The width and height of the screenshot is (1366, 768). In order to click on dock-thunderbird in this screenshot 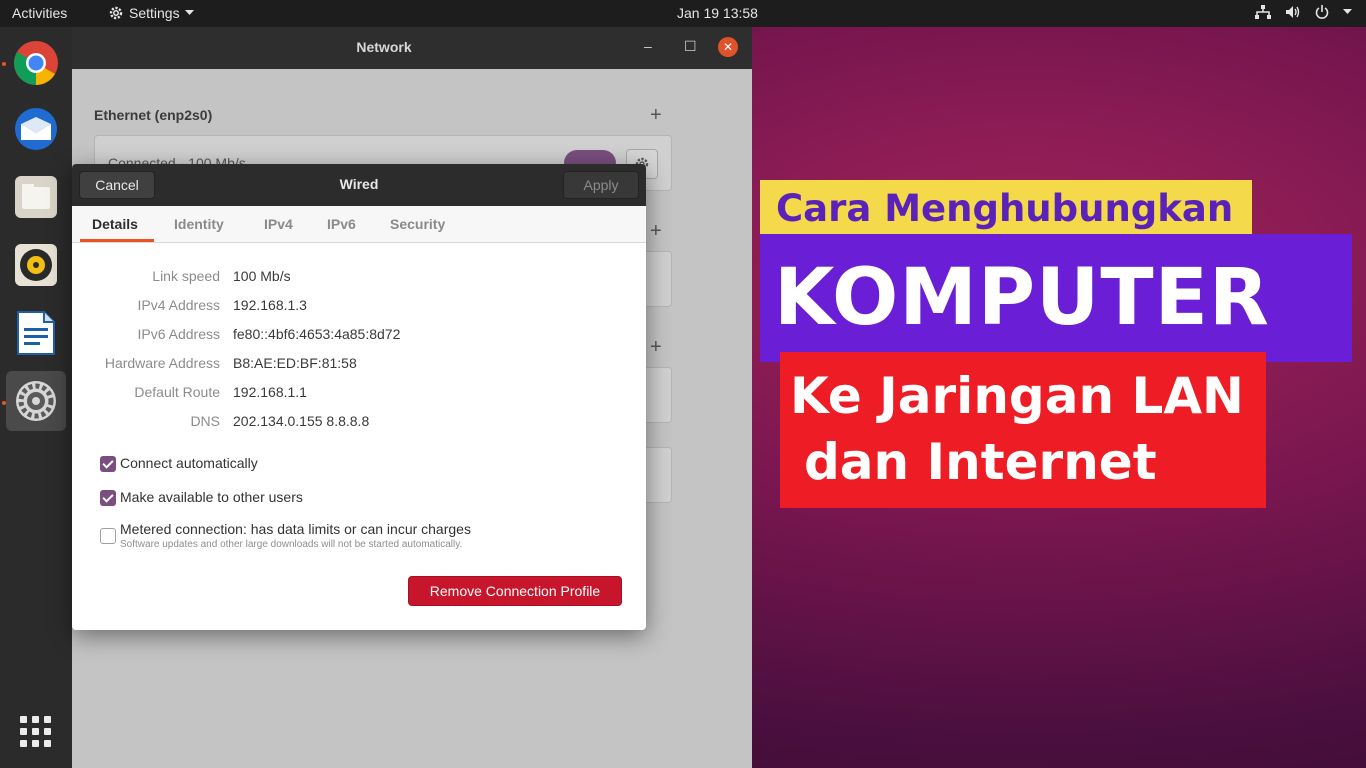, I will do `click(36, 129)`.